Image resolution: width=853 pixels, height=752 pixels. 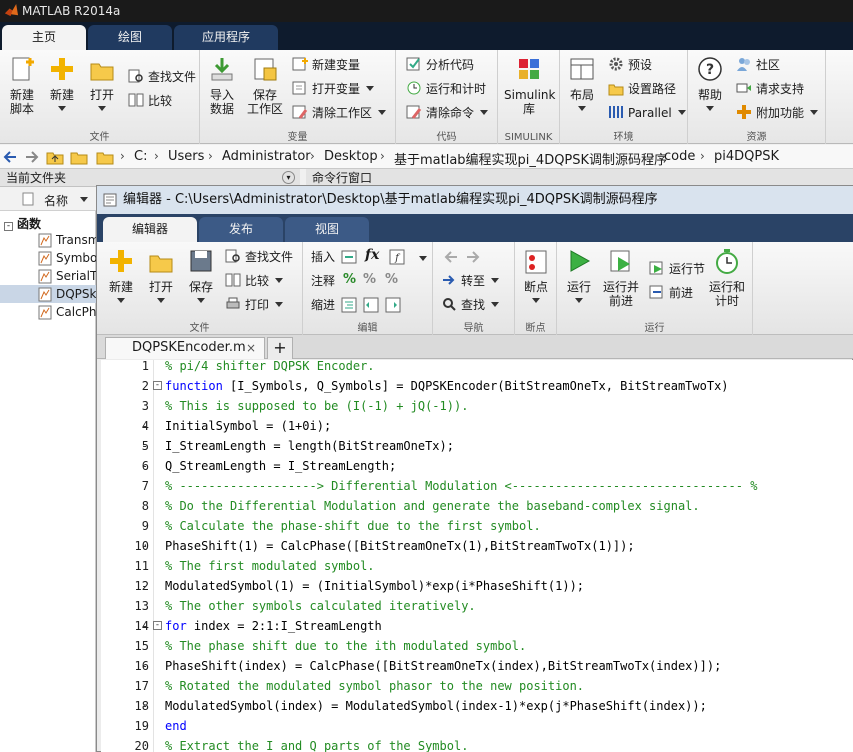 I want to click on help-button: ? 帮助, so click(x=710, y=86).